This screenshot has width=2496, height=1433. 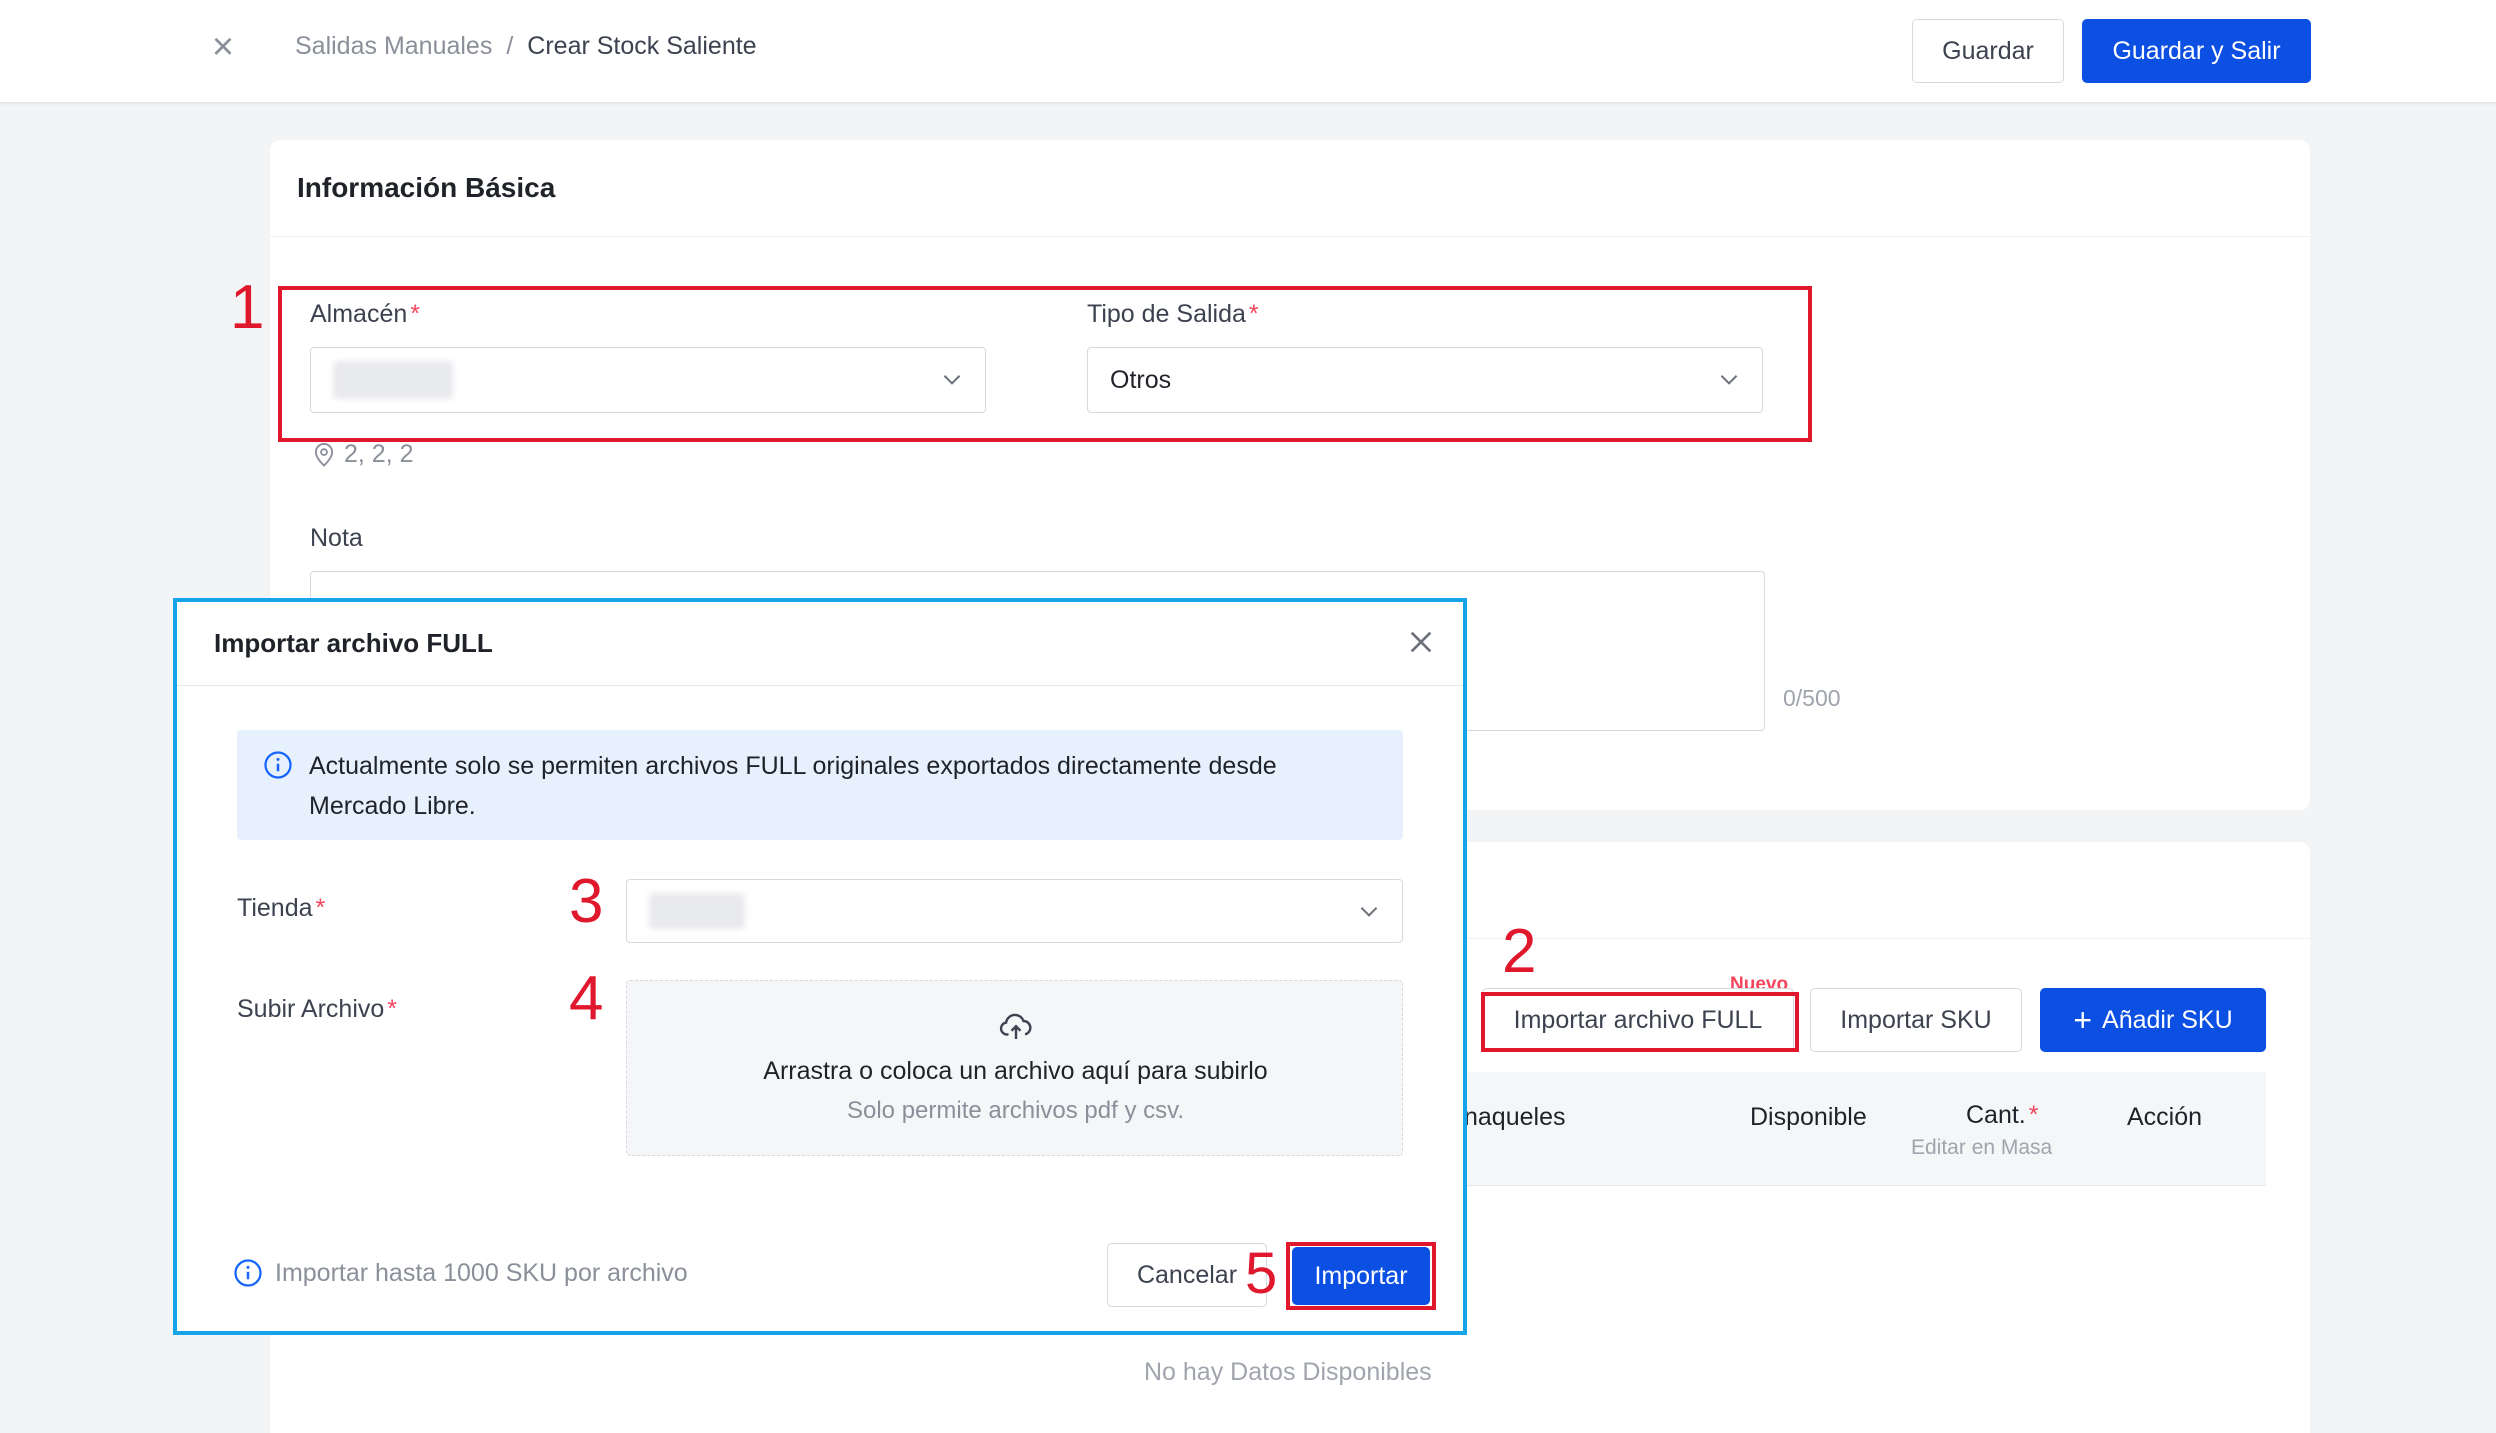 I want to click on footer-info: Importar hasta 1000 SKU por archivo, so click(x=460, y=1273).